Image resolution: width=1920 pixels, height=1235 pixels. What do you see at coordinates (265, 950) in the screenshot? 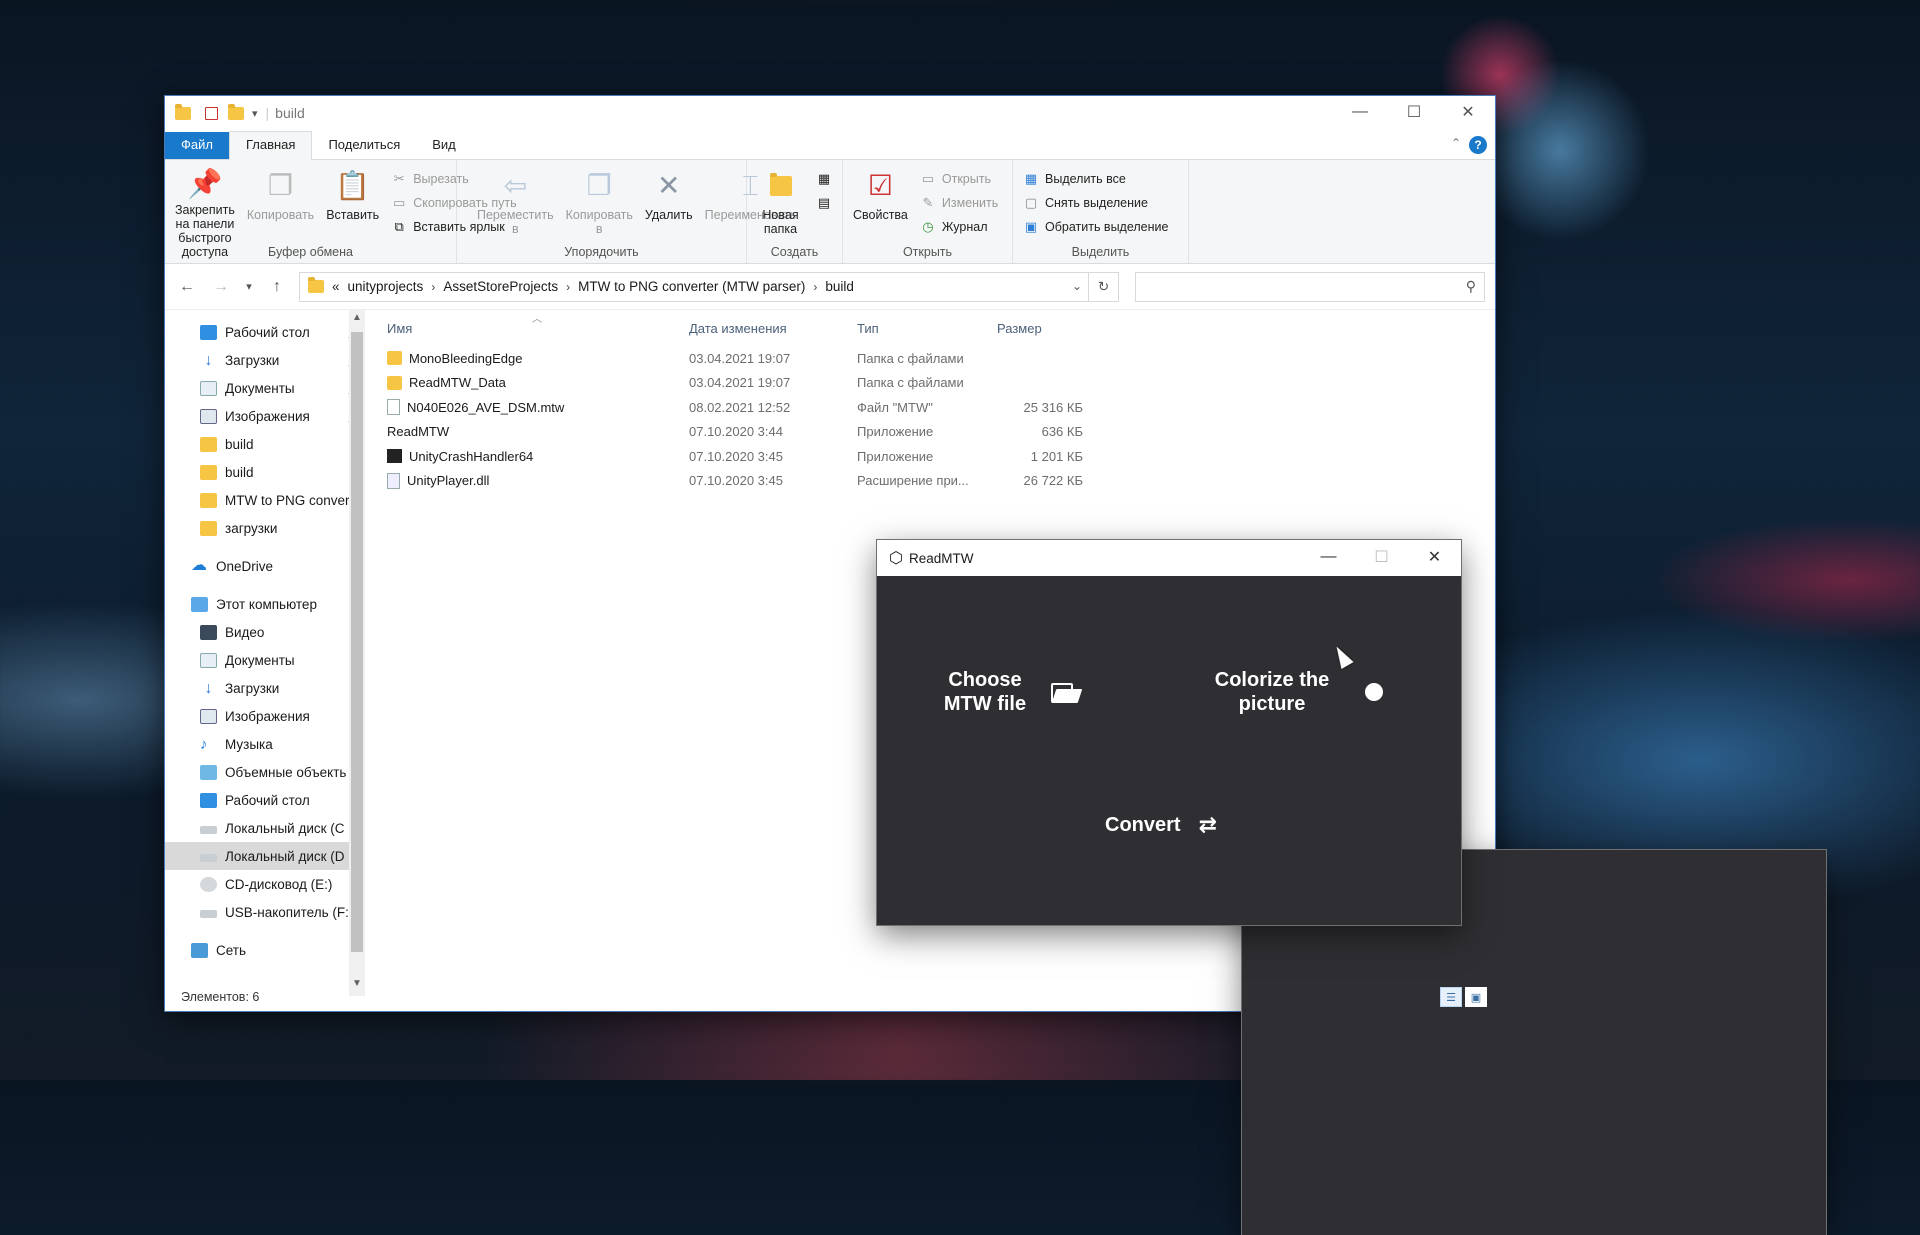
I see `sidebar-item: Сеть` at bounding box center [265, 950].